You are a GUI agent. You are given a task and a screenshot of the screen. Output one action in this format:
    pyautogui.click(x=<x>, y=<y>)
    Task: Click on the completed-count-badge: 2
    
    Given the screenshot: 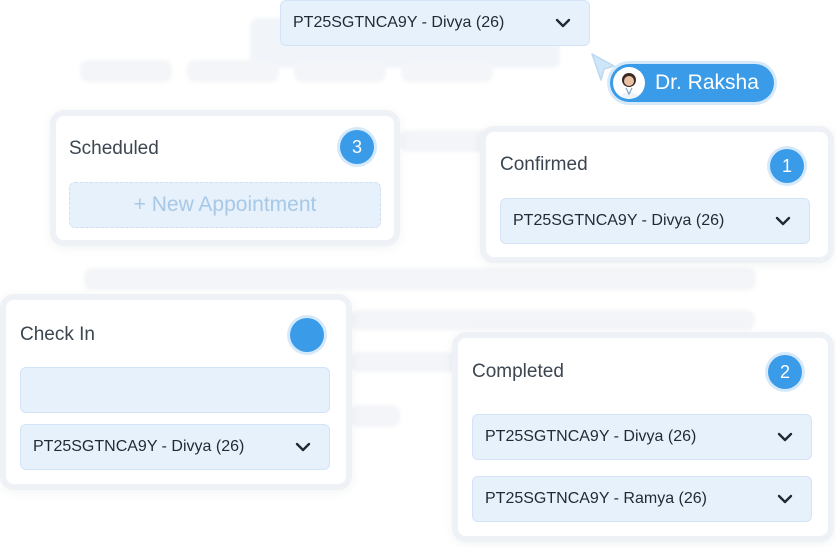 What is the action you would take?
    pyautogui.click(x=785, y=372)
    